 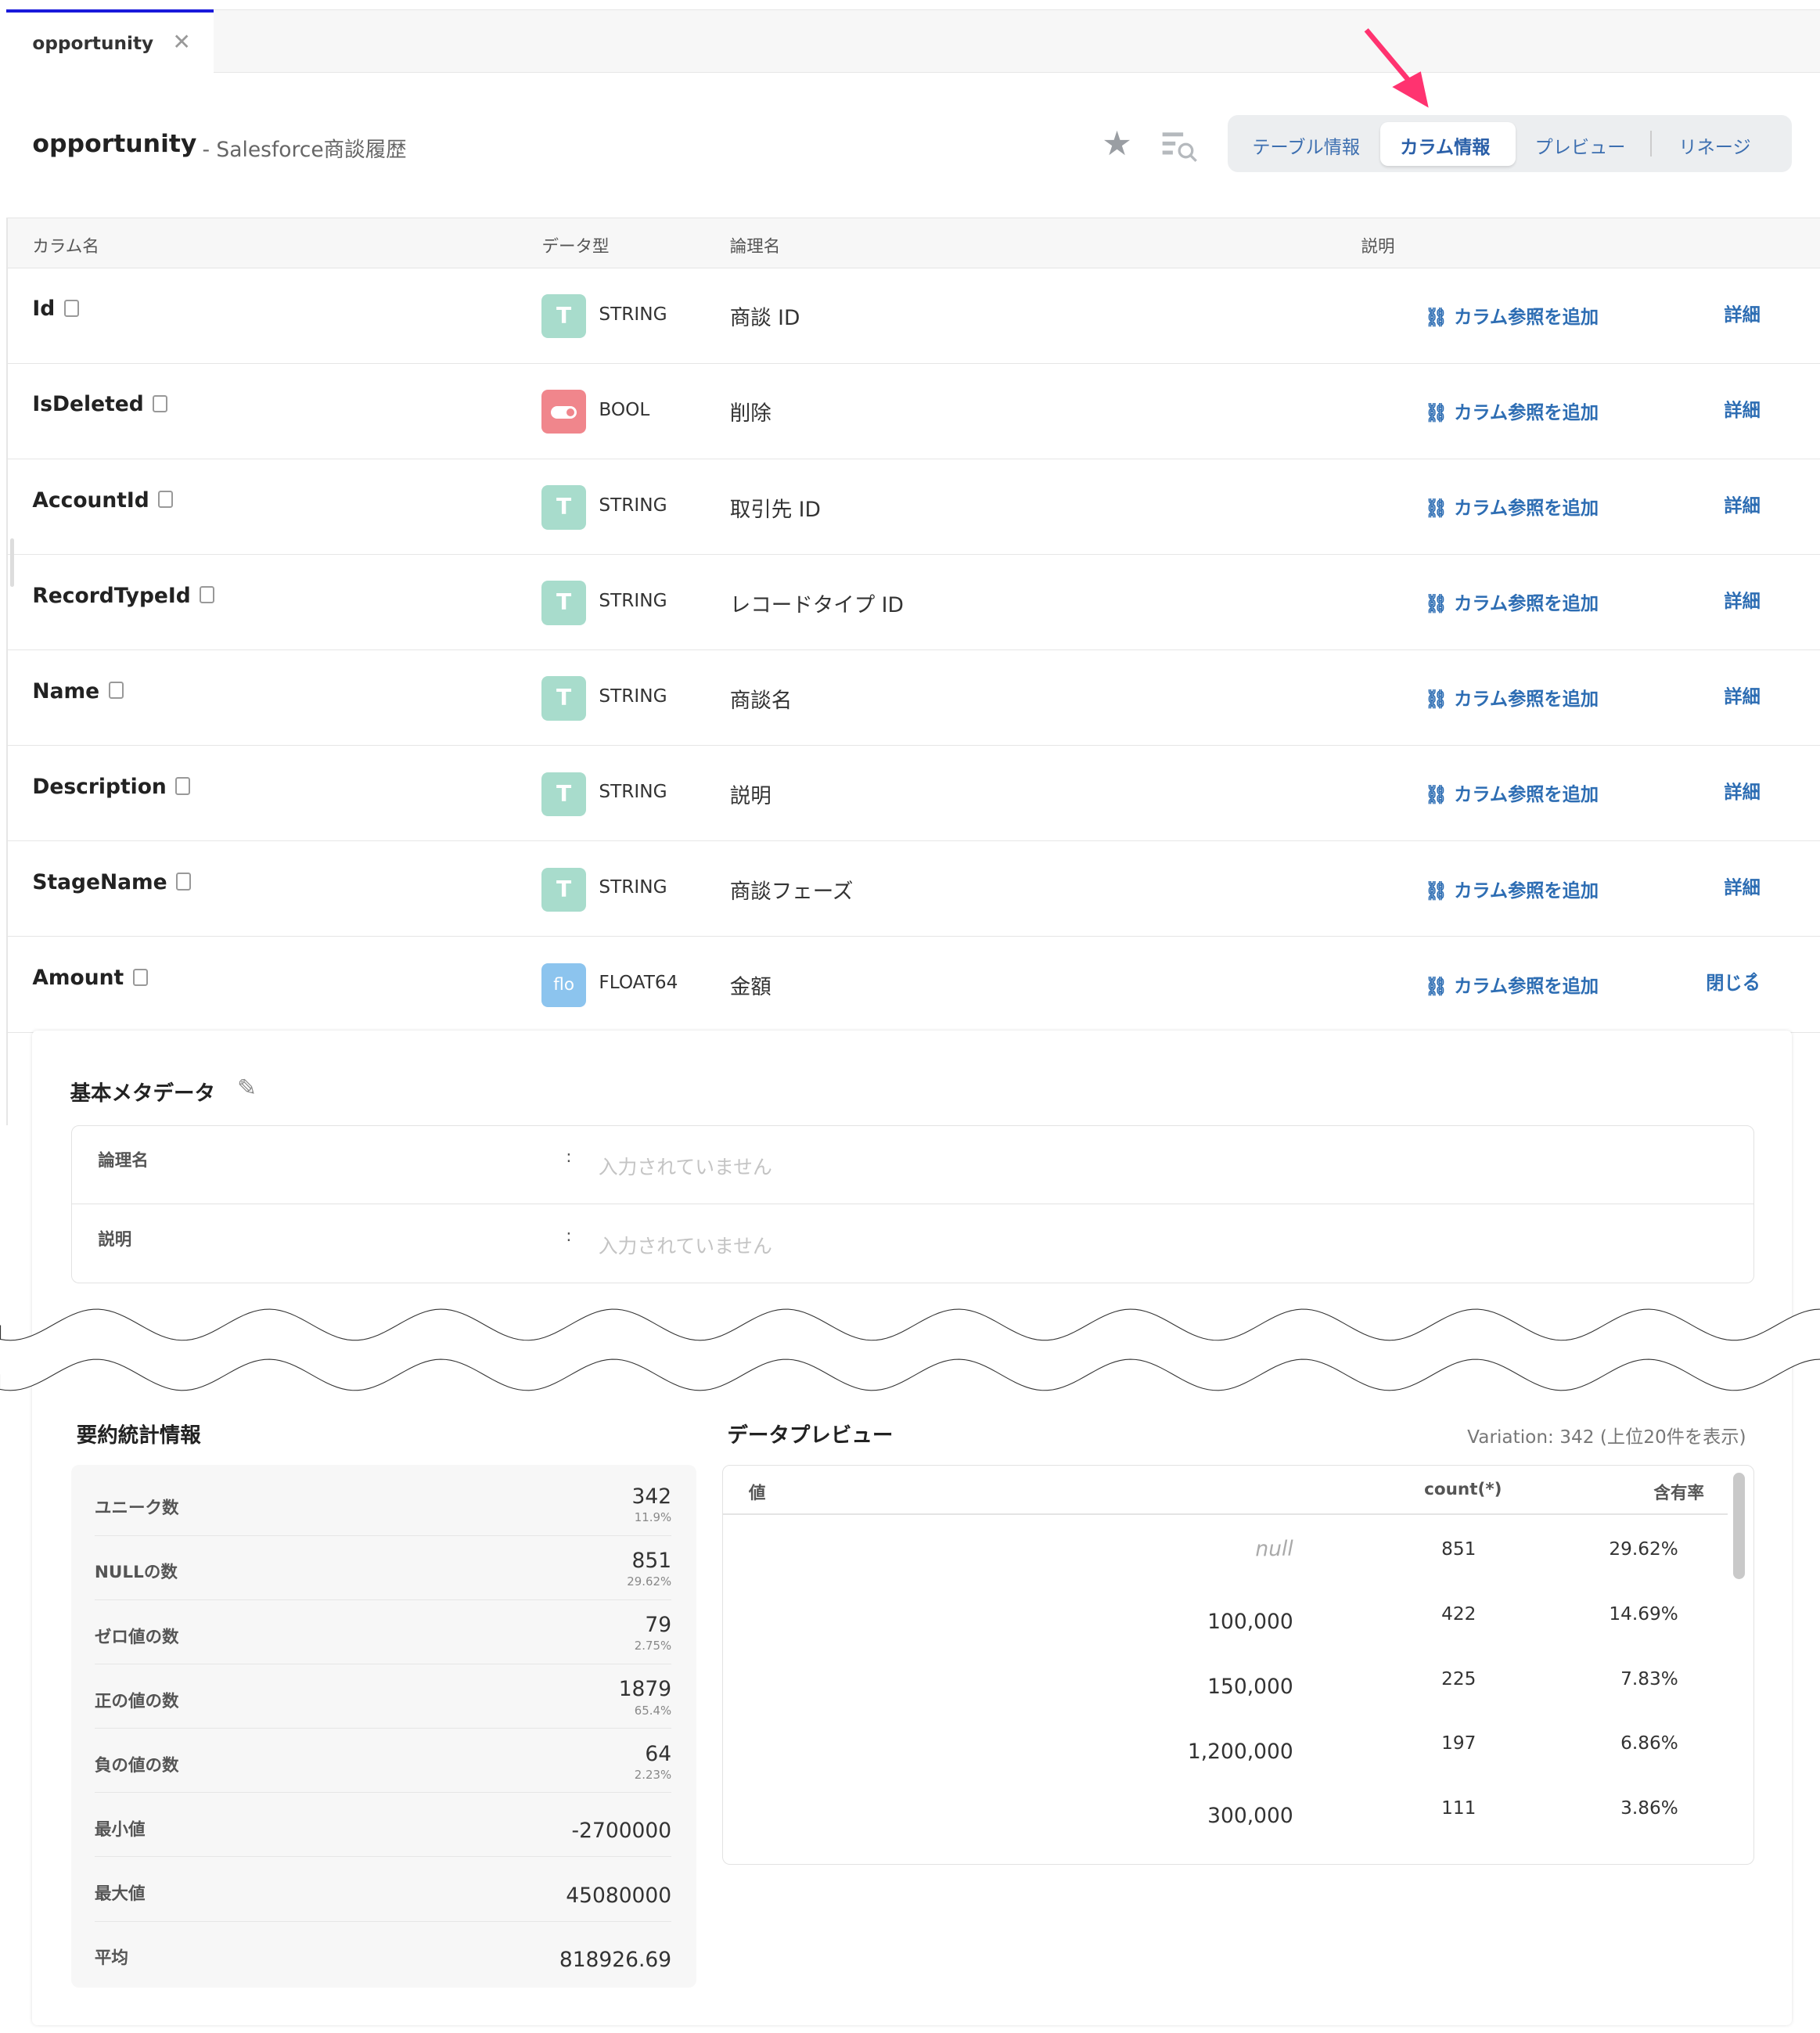 I want to click on preview-ratio: 14.69%, so click(x=1643, y=1614).